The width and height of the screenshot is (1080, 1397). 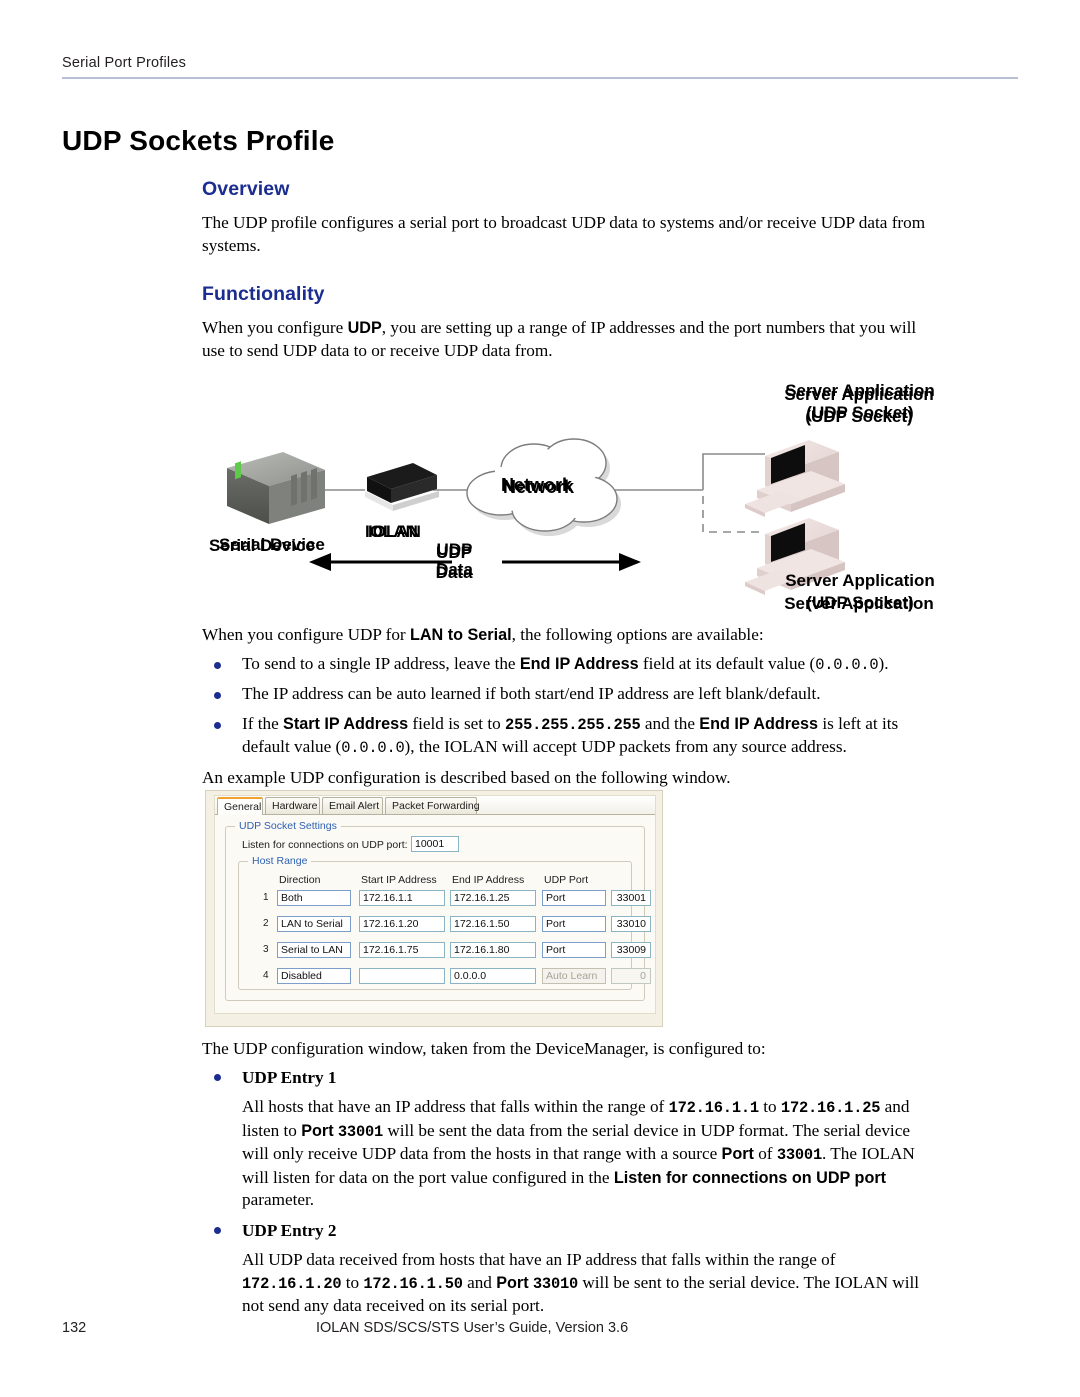 What do you see at coordinates (272, 544) in the screenshot?
I see `serial-device-label: Serial Device` at bounding box center [272, 544].